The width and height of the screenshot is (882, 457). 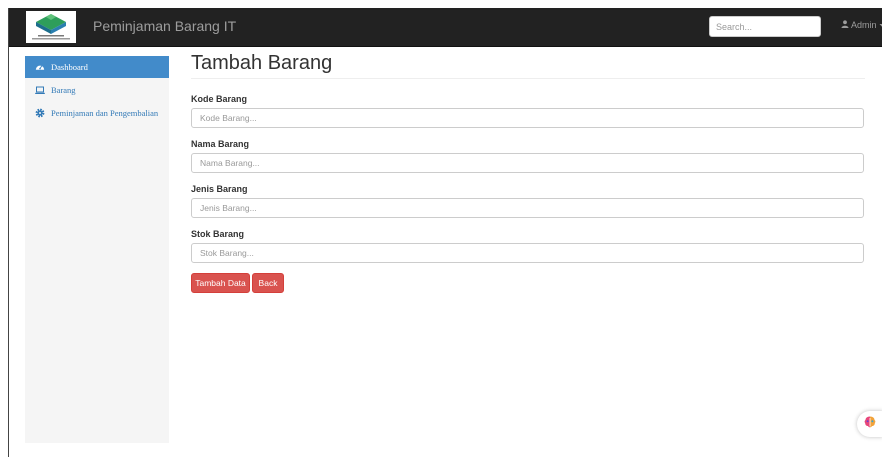 I want to click on kode-barang-label: Kode Barang, so click(x=219, y=99).